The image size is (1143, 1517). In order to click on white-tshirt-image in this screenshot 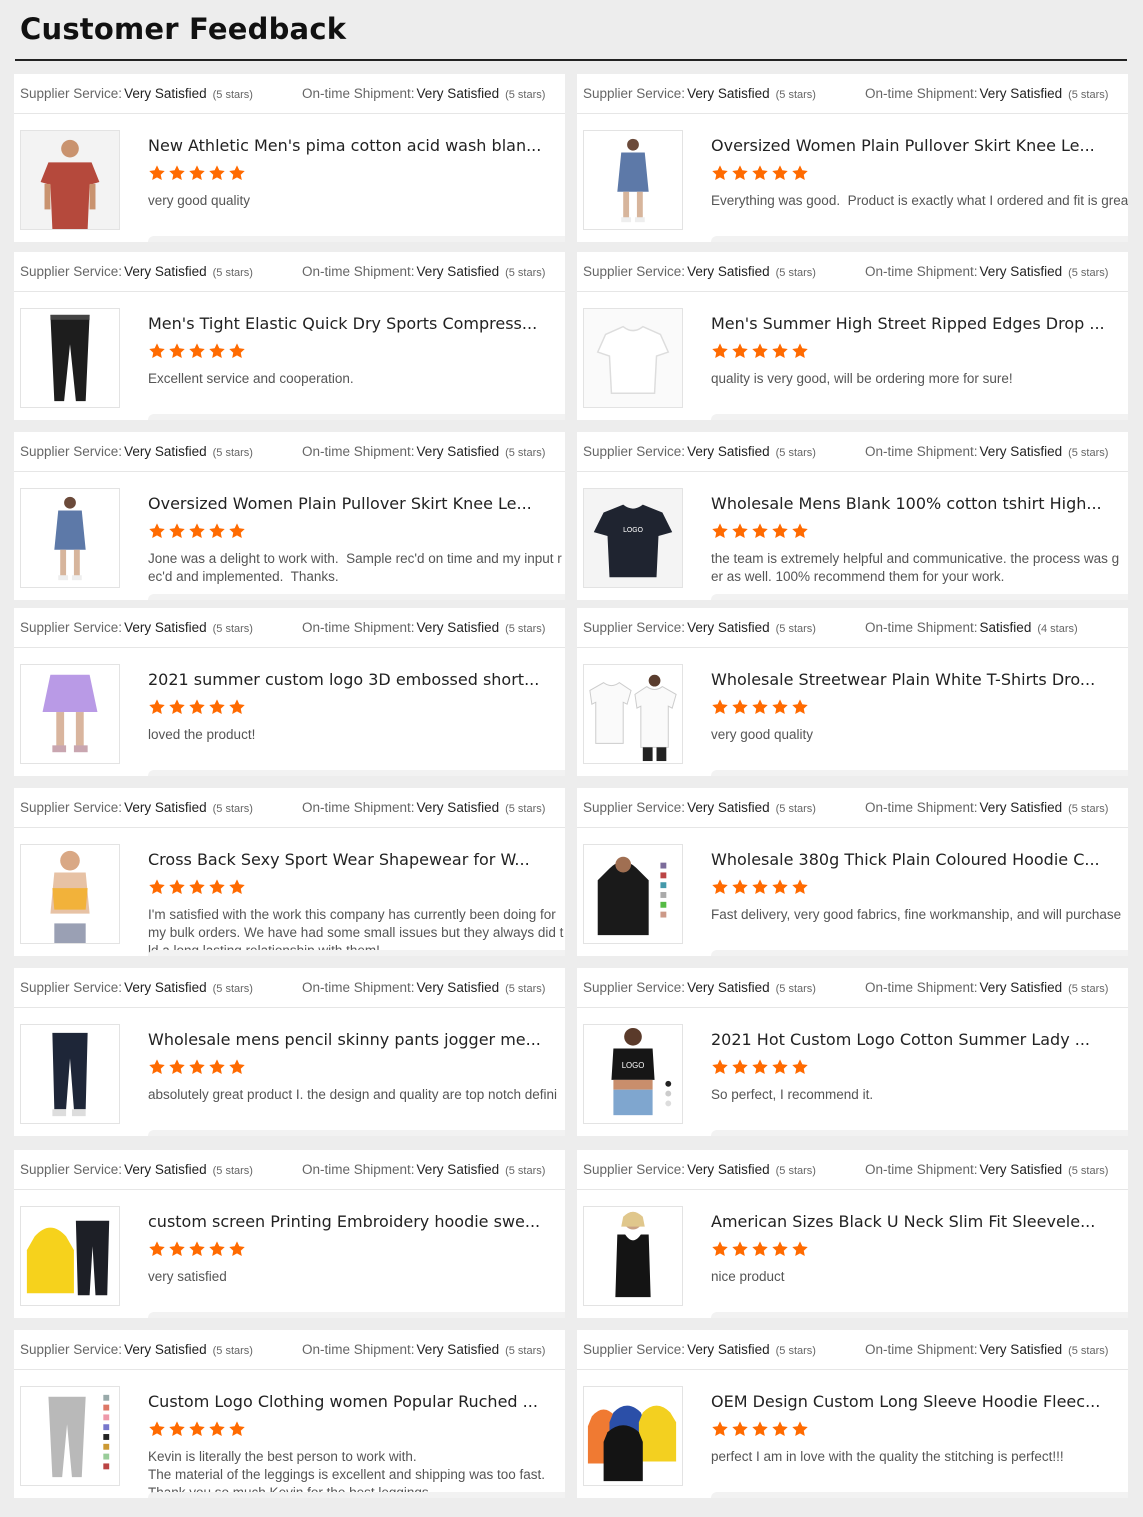, I will do `click(633, 358)`.